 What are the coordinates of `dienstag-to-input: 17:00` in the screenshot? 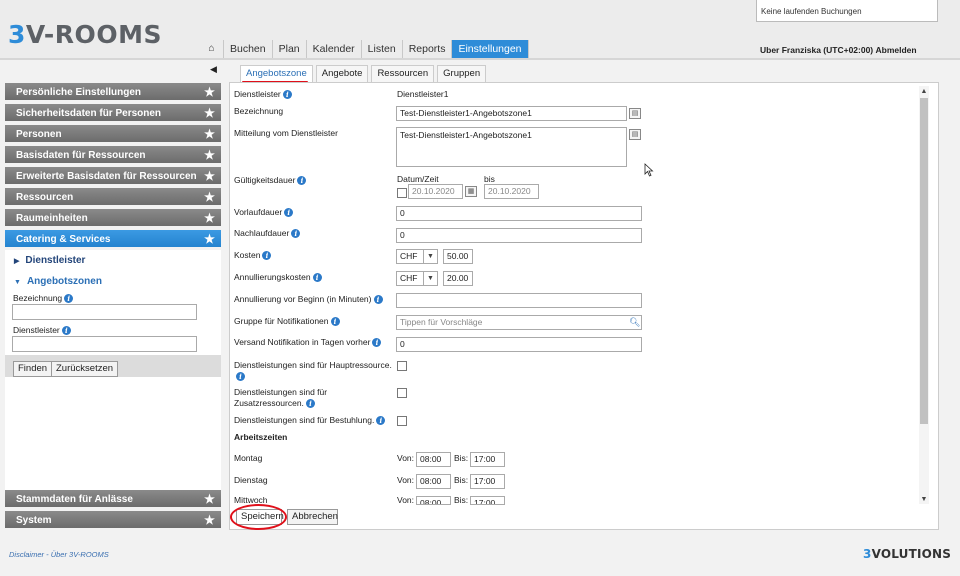 It's located at (487, 481).